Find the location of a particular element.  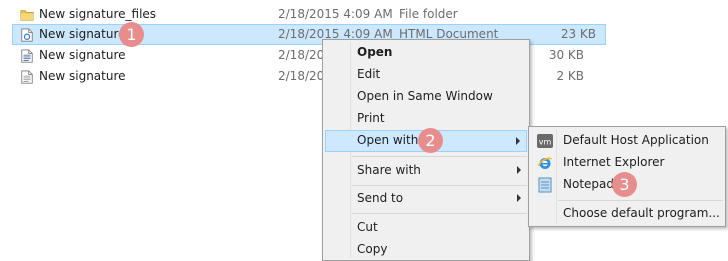

menu-item-internet-explorer: Internet Explorer is located at coordinates (627, 163).